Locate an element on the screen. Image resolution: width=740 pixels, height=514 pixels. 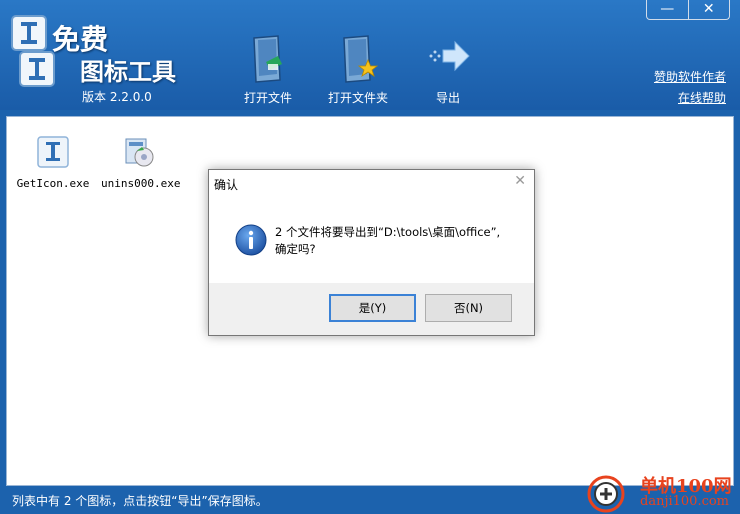
open-file-button: 打开文件 is located at coordinates (268, 70).